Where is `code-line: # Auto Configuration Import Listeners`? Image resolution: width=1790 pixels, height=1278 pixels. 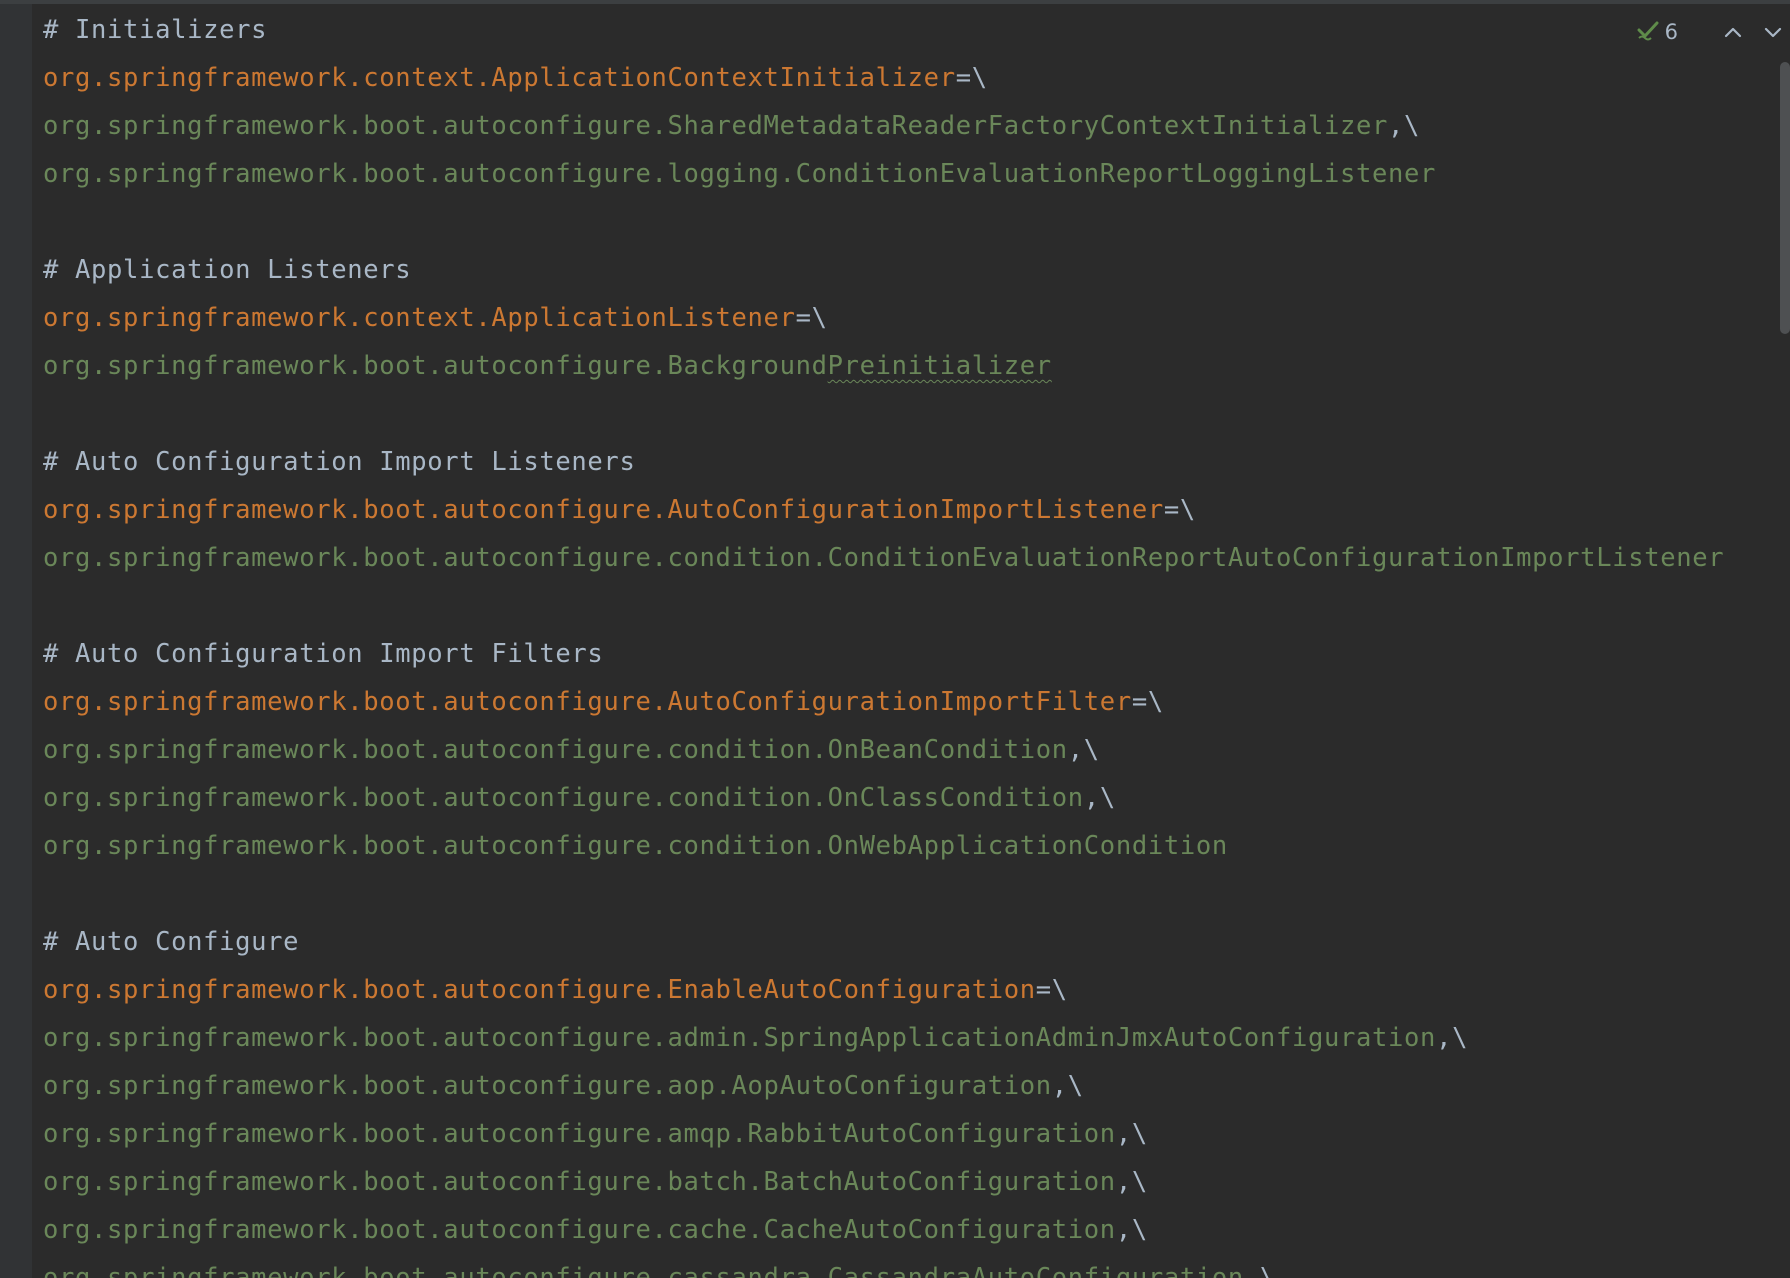 code-line: # Auto Configuration Import Listeners is located at coordinates (339, 462).